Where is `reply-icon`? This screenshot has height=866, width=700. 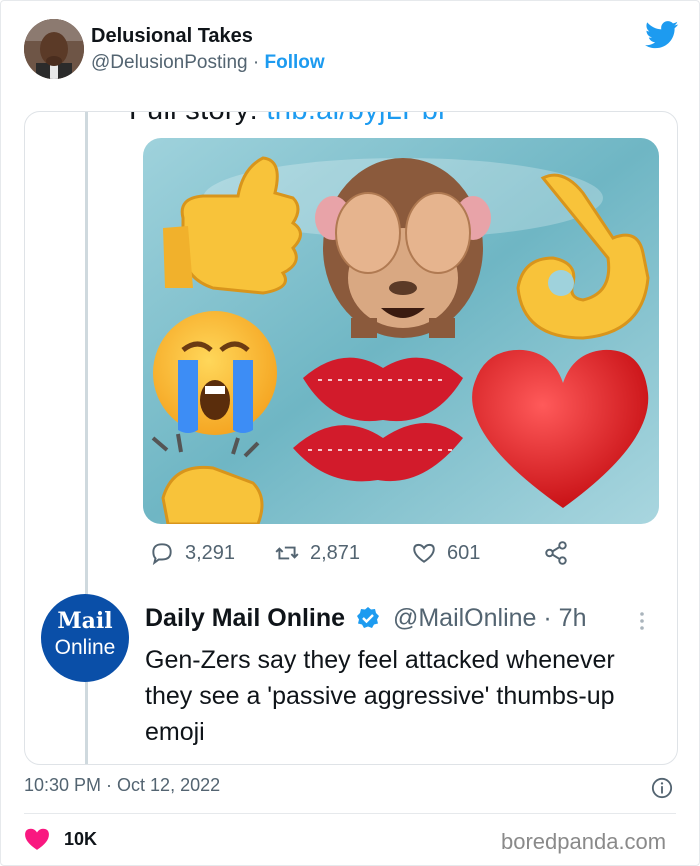 reply-icon is located at coordinates (162, 554).